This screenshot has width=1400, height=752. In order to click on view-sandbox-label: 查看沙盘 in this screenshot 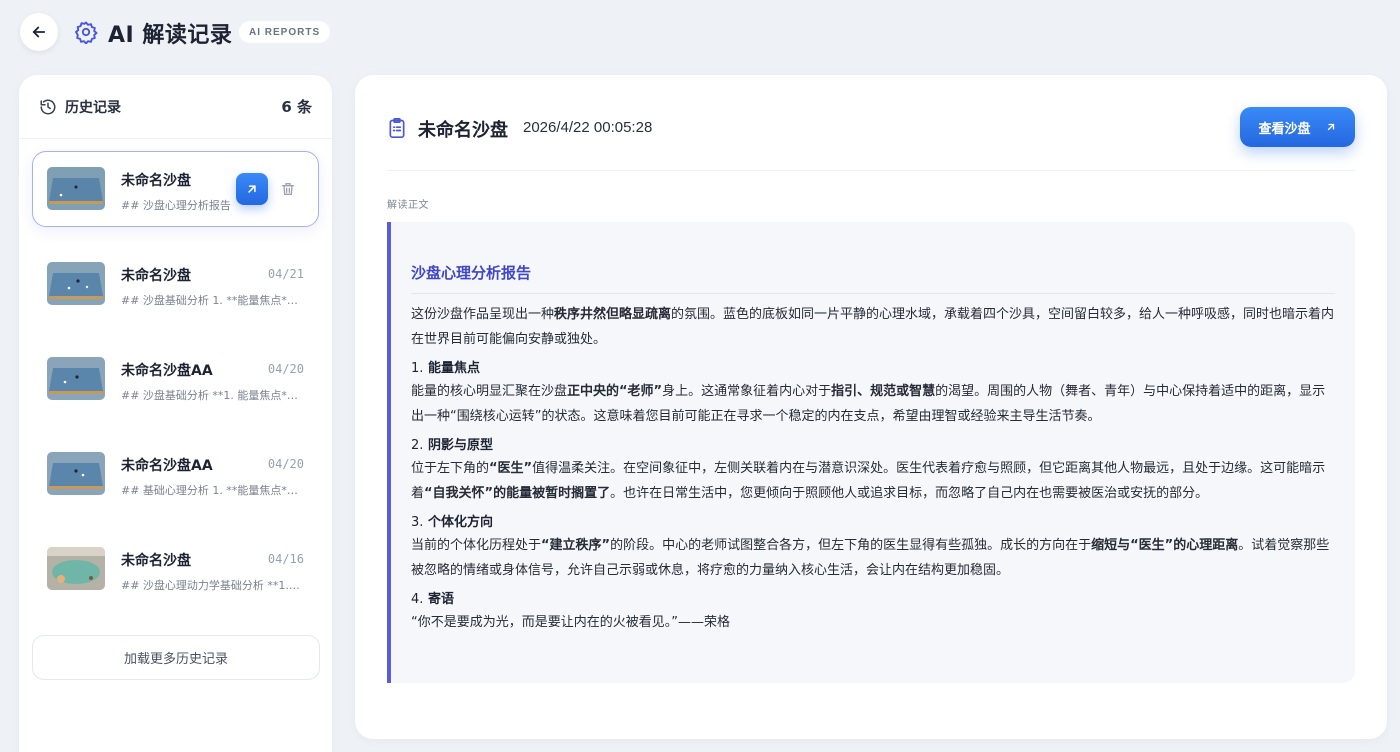, I will do `click(1284, 129)`.